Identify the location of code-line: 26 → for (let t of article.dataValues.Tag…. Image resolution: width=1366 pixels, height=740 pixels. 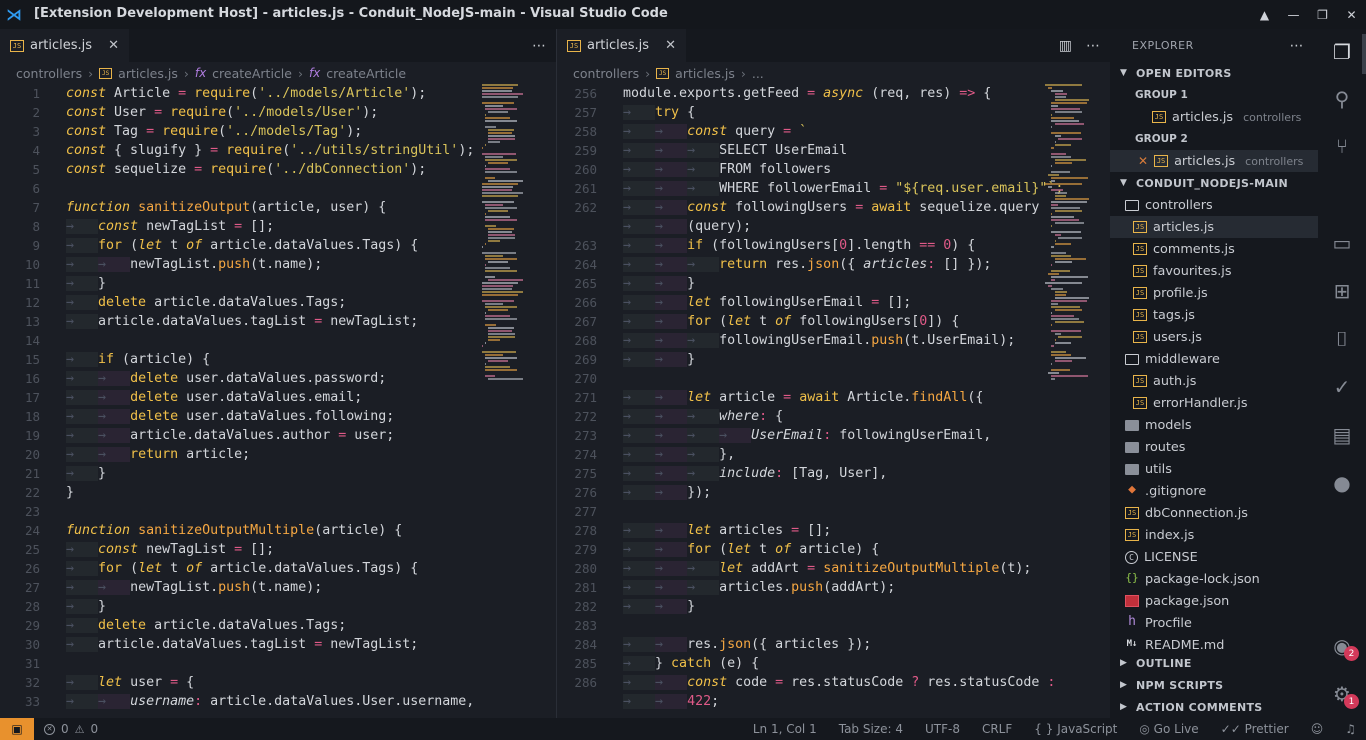
(237, 568).